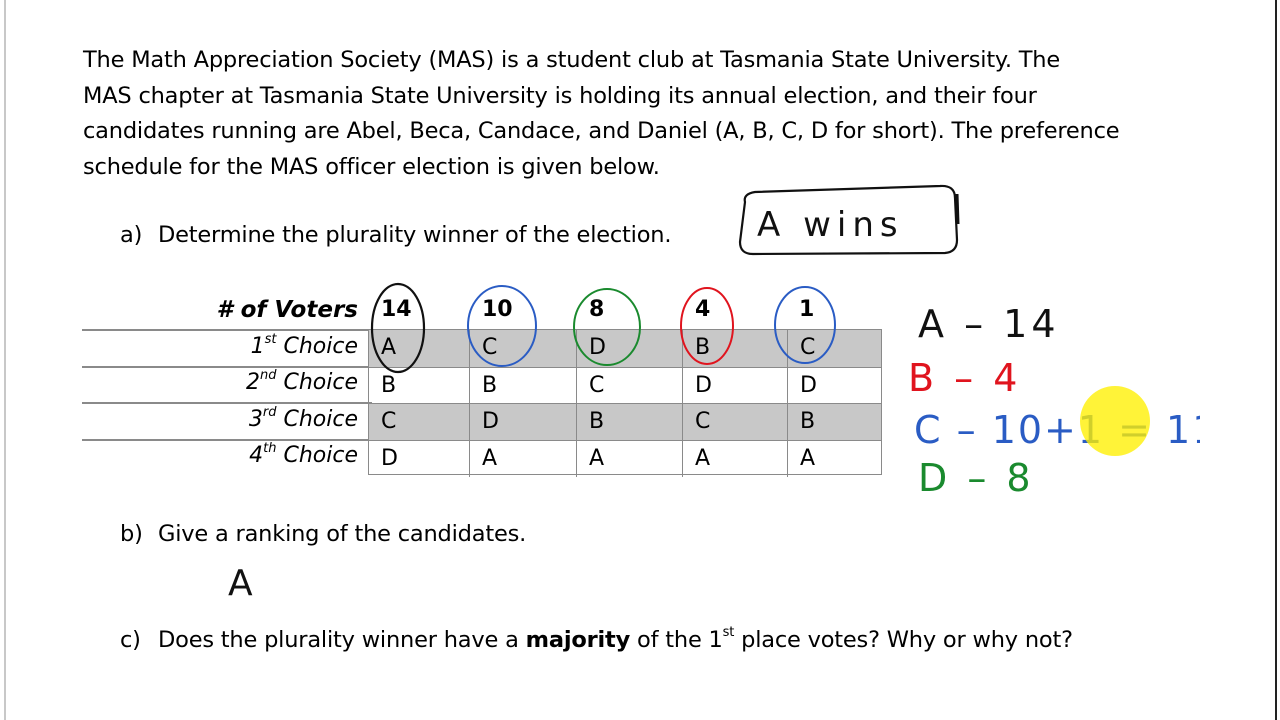 This screenshot has width=1280, height=720. I want to click on ranking-answer: A, so click(240, 583).